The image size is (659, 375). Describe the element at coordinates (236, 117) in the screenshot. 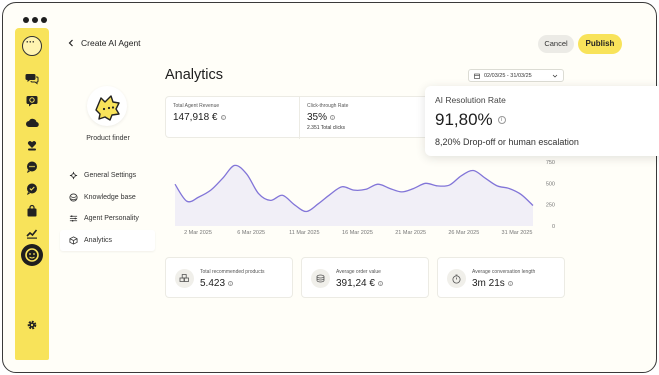

I see `metric-value-row: 147,918 € i` at that location.